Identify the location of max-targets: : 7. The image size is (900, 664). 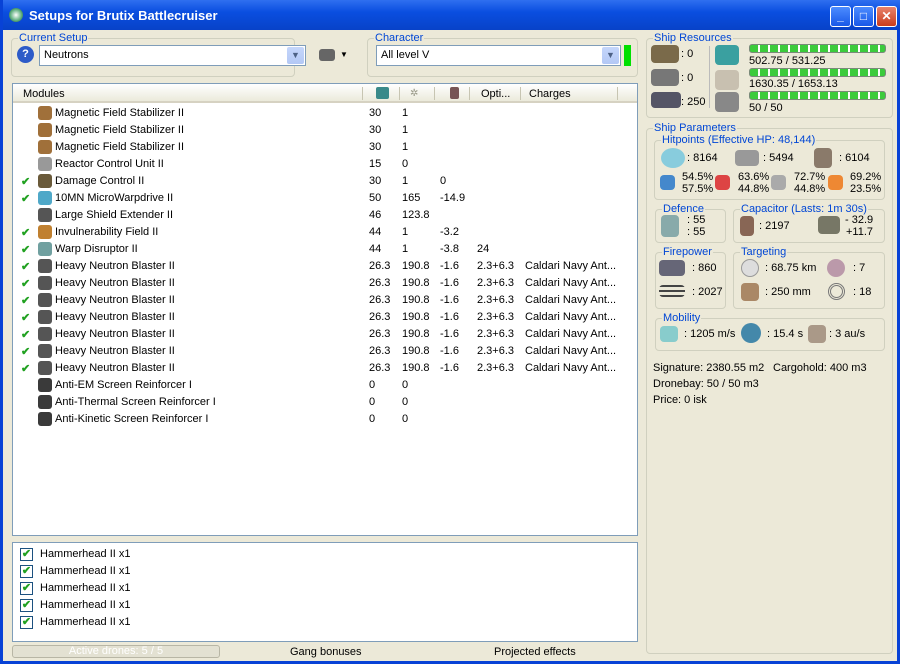
(859, 268).